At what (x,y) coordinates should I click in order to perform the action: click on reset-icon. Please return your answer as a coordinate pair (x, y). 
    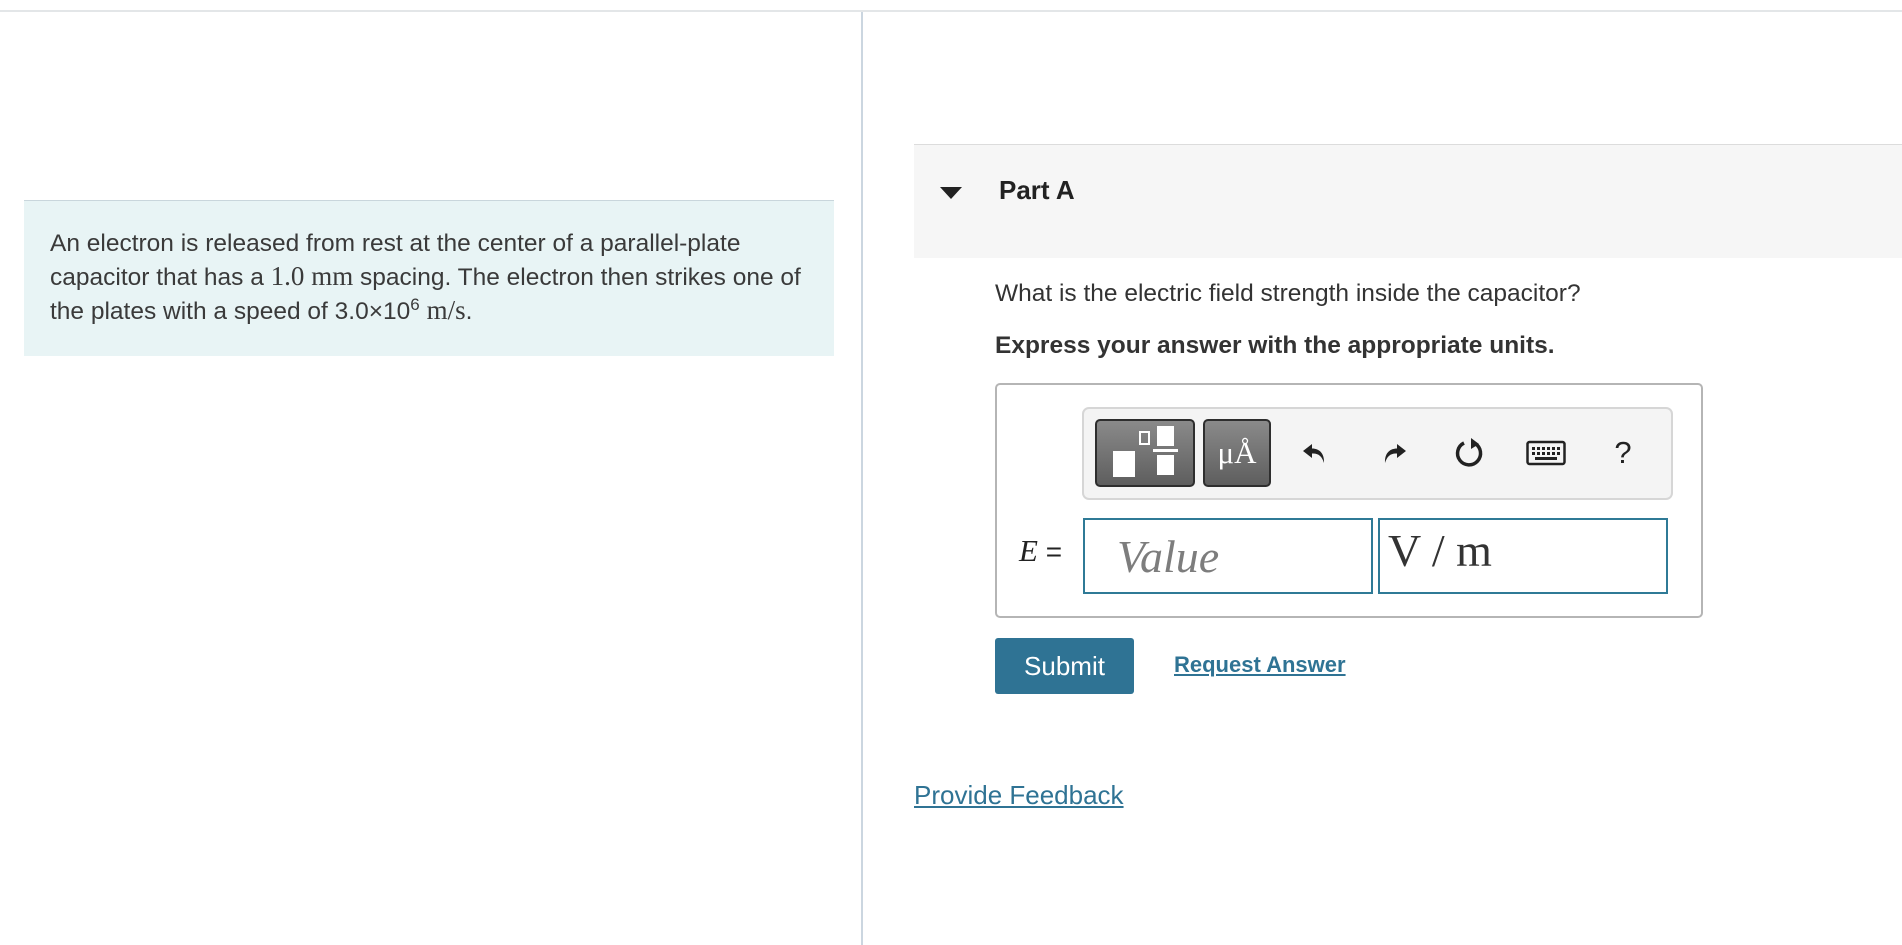
    Looking at the image, I should click on (1469, 452).